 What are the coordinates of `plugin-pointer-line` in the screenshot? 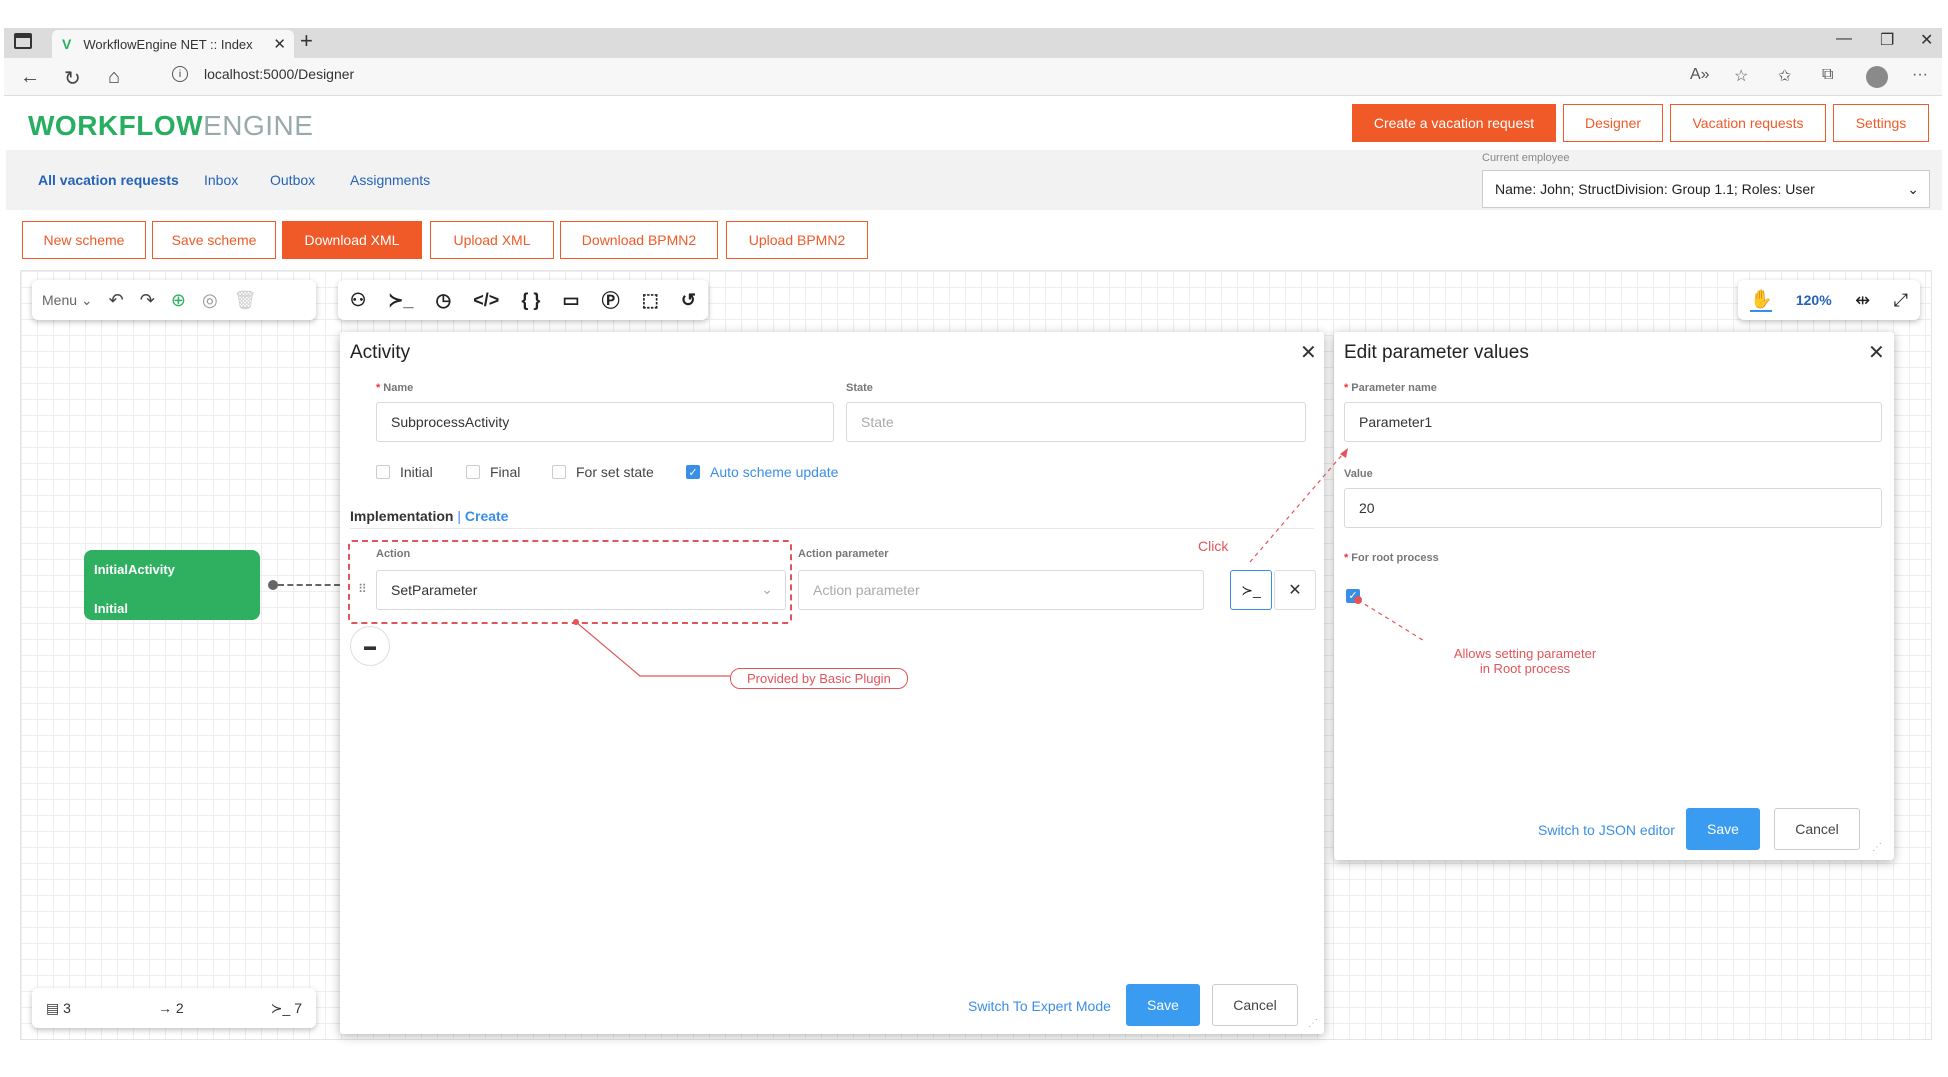 It's located at (652, 649).